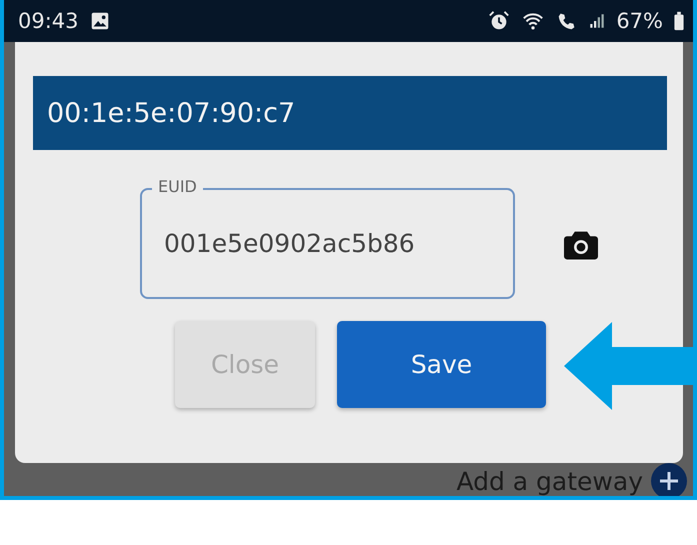 Image resolution: width=697 pixels, height=545 pixels. What do you see at coordinates (639, 21) in the screenshot?
I see `battery-percent: 67%` at bounding box center [639, 21].